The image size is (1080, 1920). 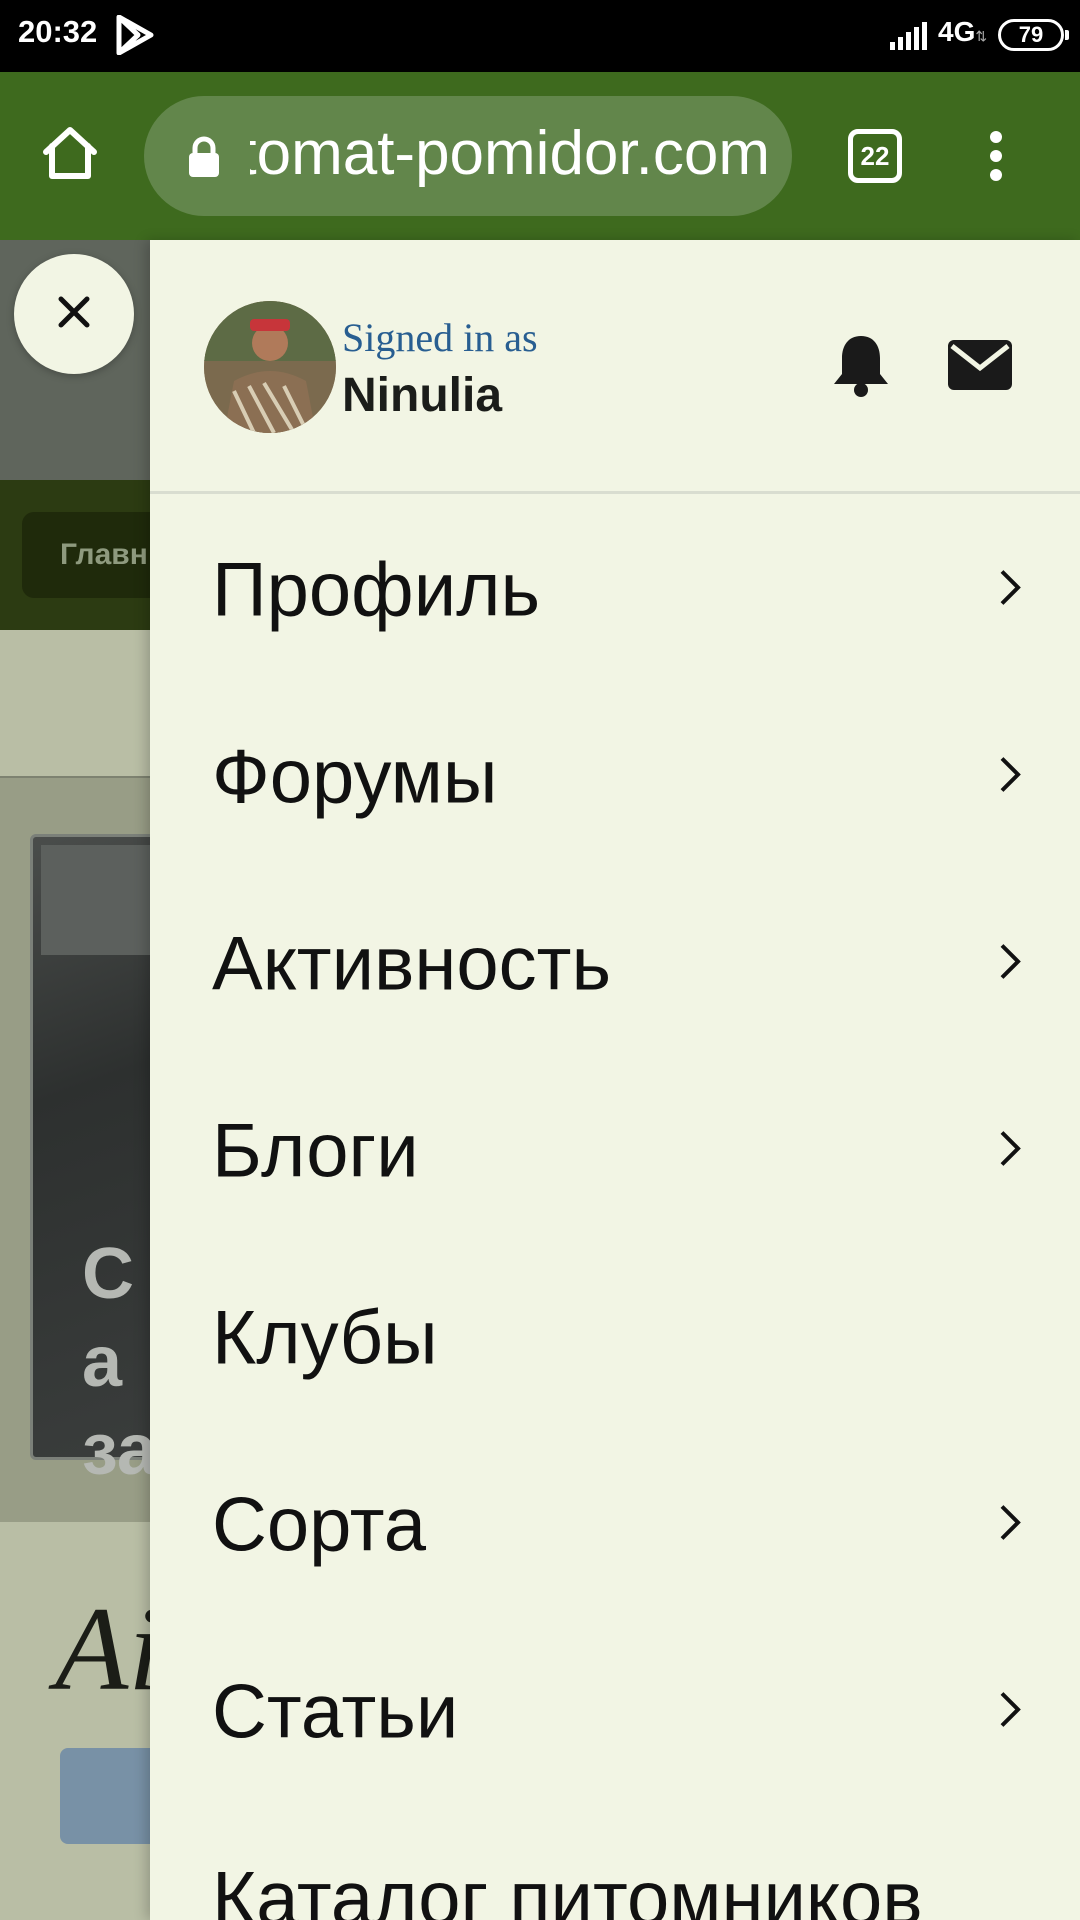 What do you see at coordinates (70, 155) in the screenshot?
I see `home-icon` at bounding box center [70, 155].